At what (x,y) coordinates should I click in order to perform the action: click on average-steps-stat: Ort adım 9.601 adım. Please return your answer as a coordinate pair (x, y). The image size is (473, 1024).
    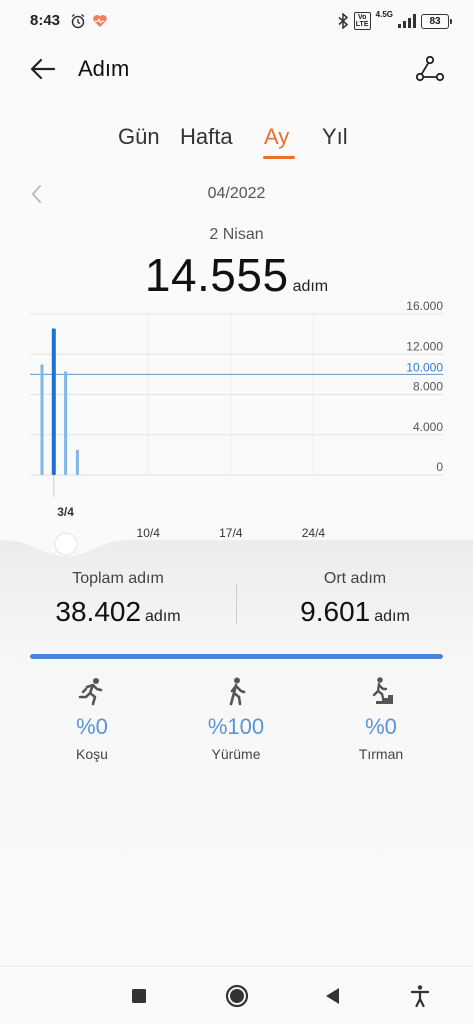
    Looking at the image, I should click on (355, 599).